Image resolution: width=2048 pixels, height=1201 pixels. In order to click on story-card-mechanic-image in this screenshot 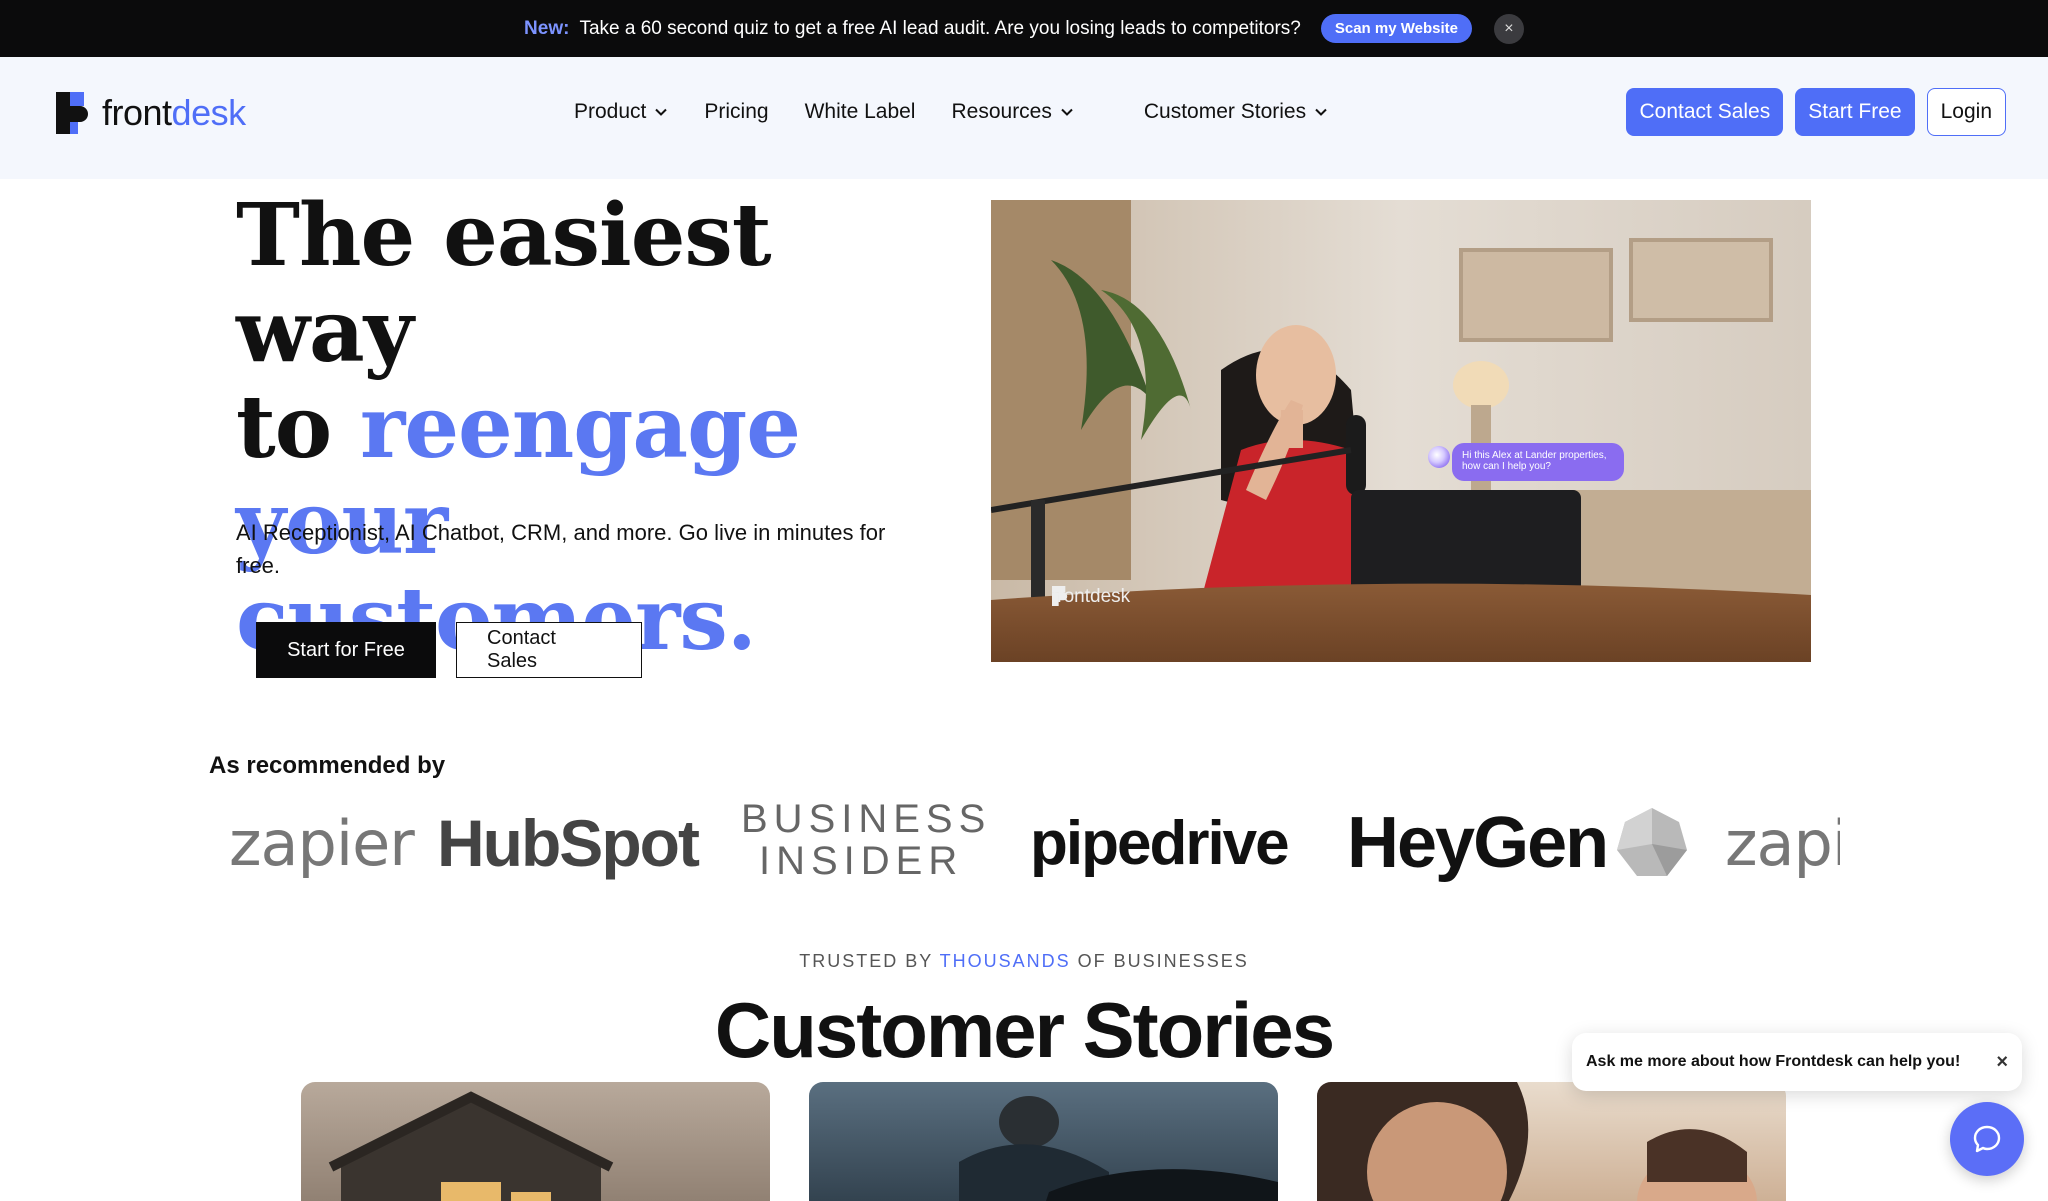, I will do `click(1118, 1148)`.